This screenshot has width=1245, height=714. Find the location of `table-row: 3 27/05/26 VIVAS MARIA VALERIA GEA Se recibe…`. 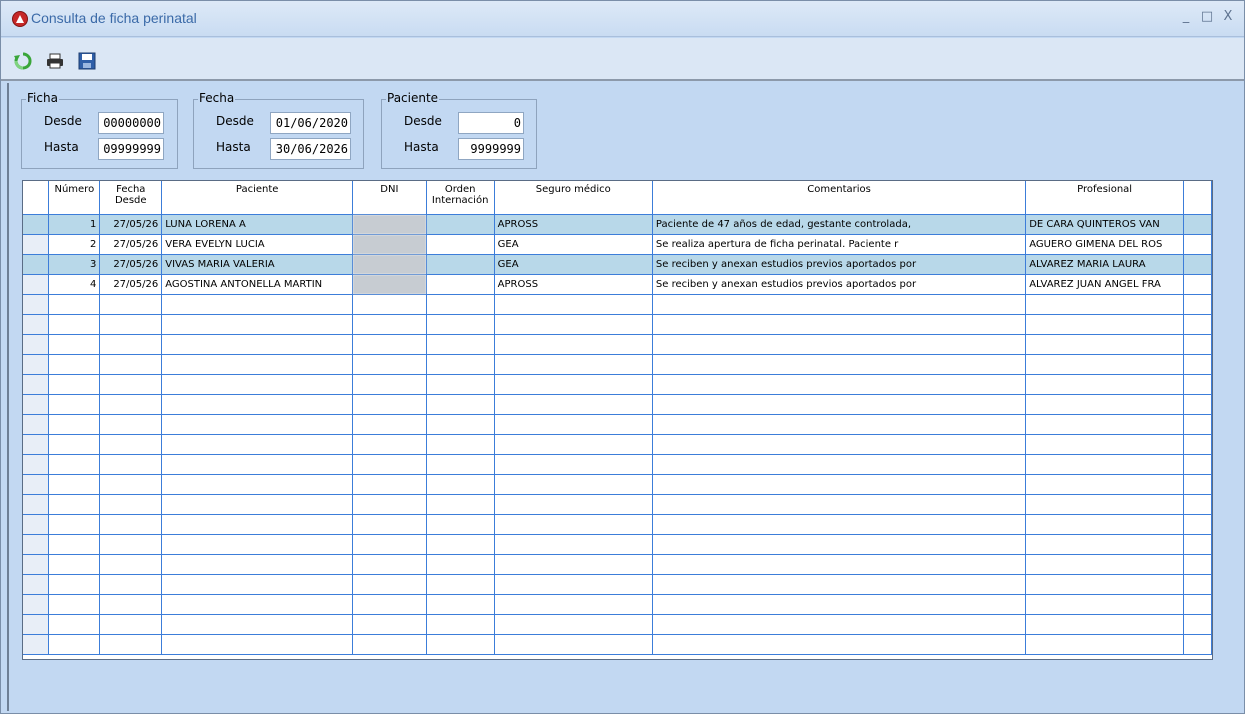

table-row: 3 27/05/26 VIVAS MARIA VALERIA GEA Se recibe… is located at coordinates (617, 264).